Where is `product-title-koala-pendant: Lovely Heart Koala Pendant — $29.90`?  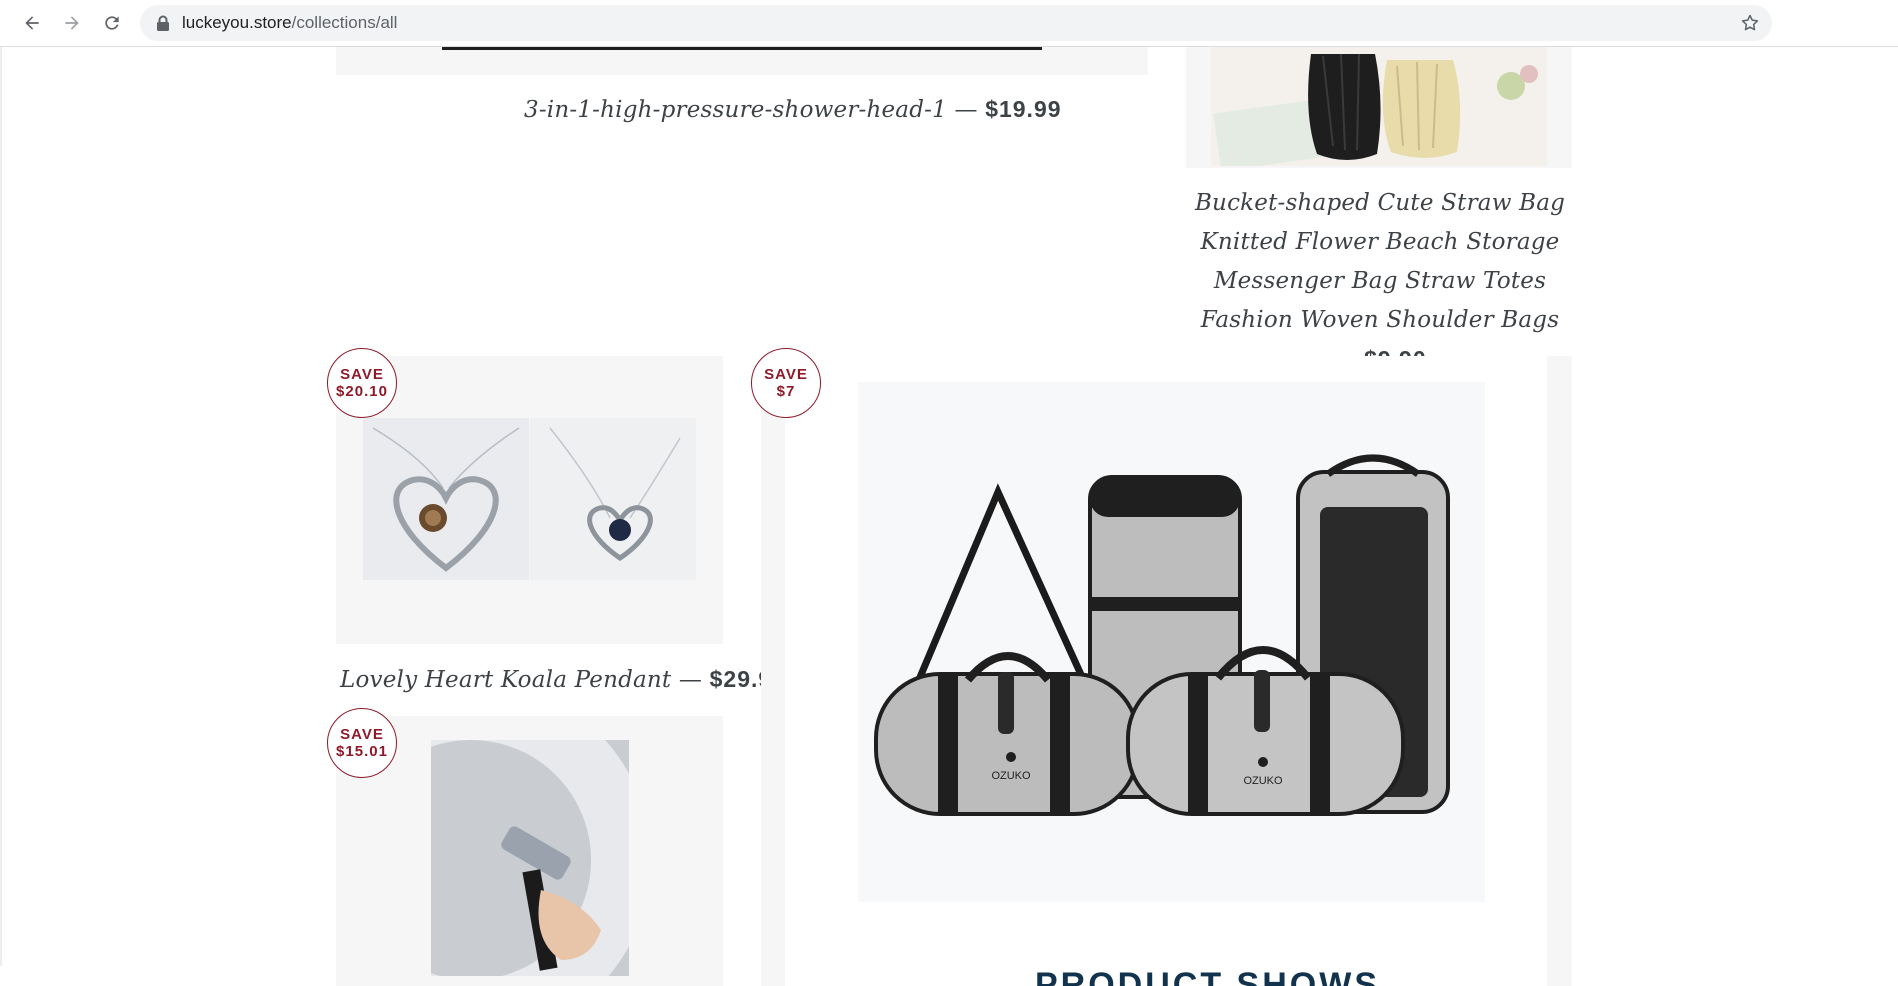
product-title-koala-pendant: Lovely Heart Koala Pendant — $29.90 is located at coordinates (563, 679).